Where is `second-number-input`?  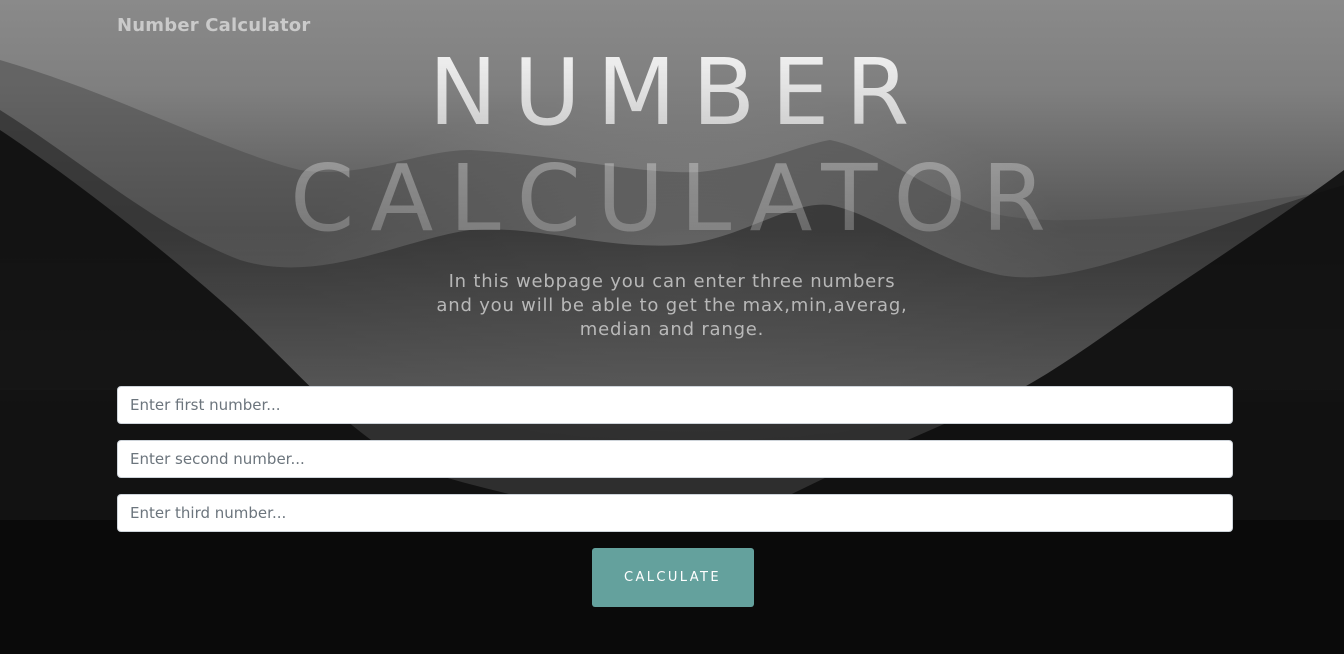 second-number-input is located at coordinates (675, 459).